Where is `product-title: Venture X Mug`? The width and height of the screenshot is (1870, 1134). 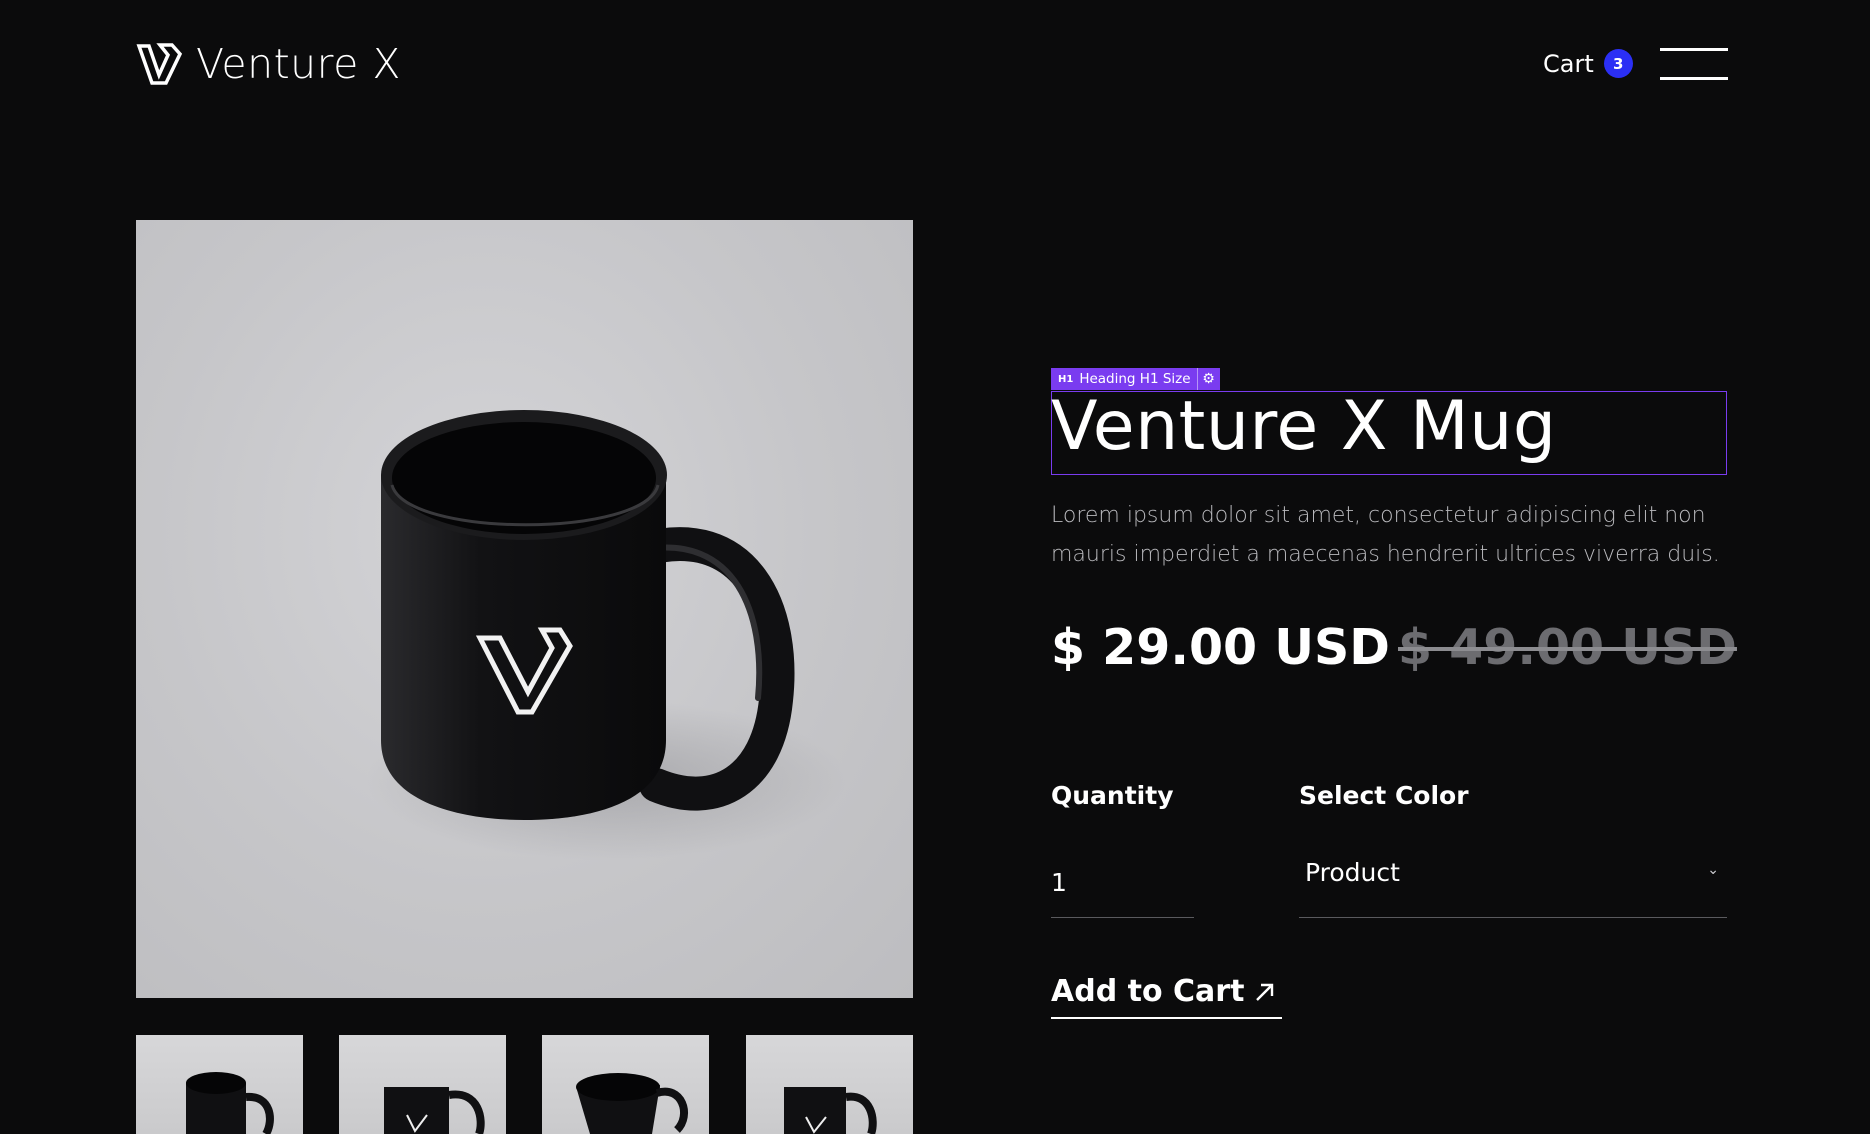 product-title: Venture X Mug is located at coordinates (1303, 426).